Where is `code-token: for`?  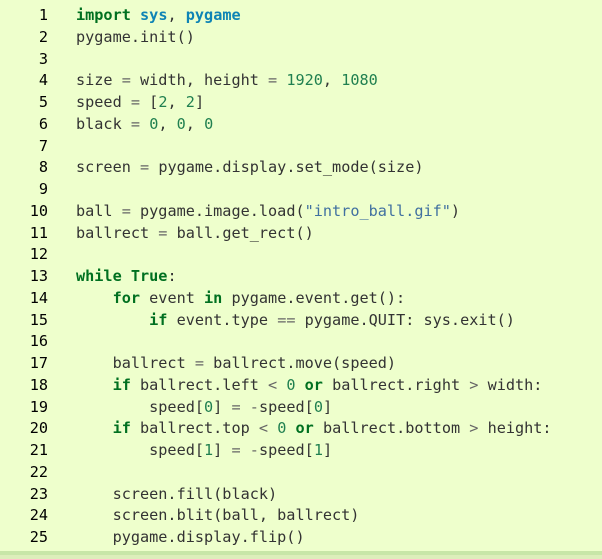 code-token: for is located at coordinates (126, 297).